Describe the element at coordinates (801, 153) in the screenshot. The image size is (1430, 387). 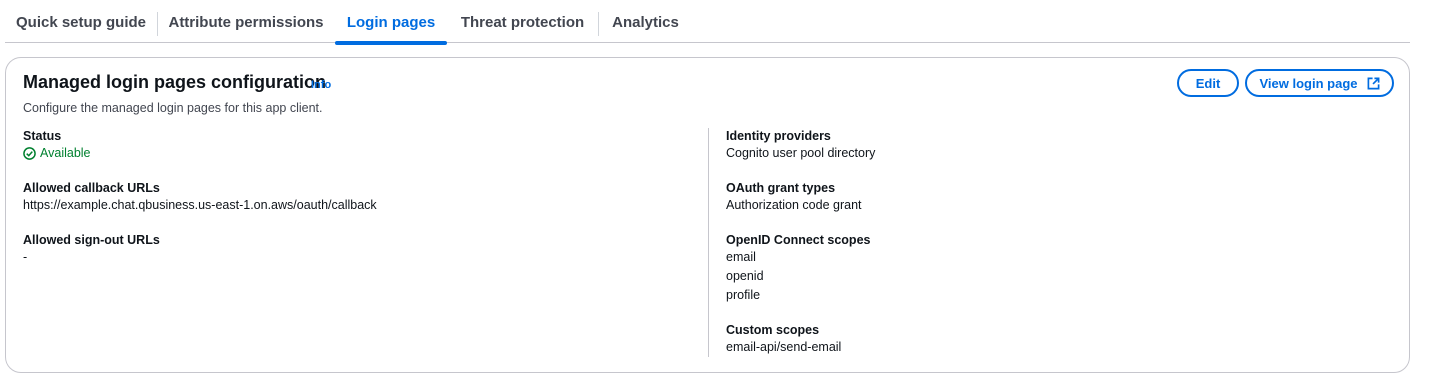
I see `identity-providers-value: Cognito user pool directory` at that location.